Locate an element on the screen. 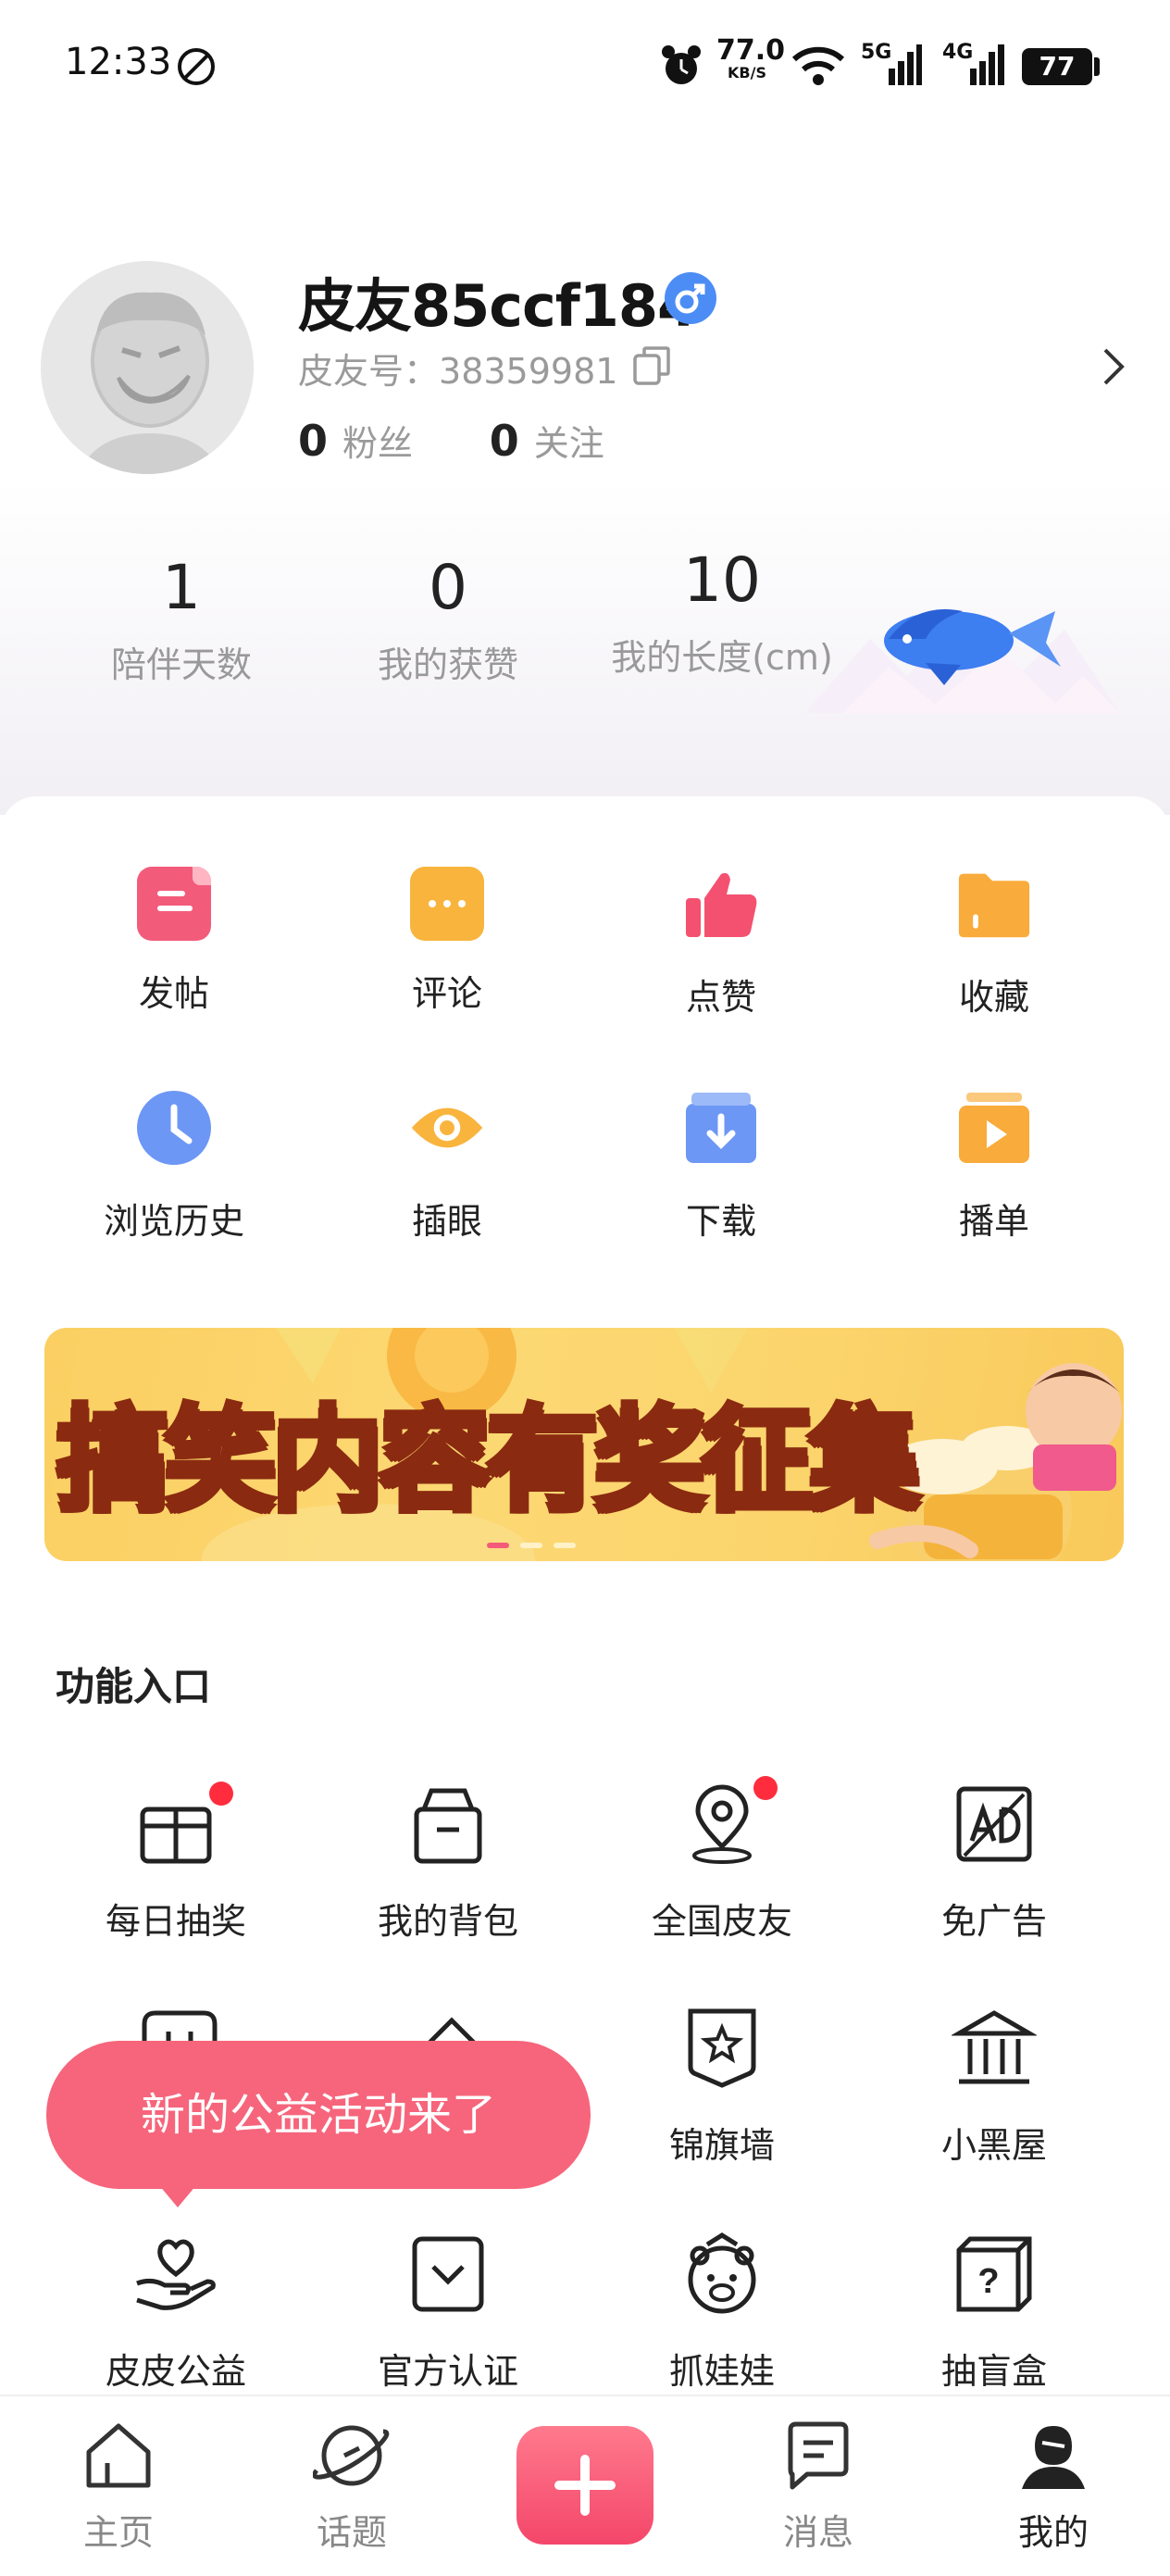 Image resolution: width=1170 pixels, height=2576 pixels. tooltip-tail is located at coordinates (177, 2196).